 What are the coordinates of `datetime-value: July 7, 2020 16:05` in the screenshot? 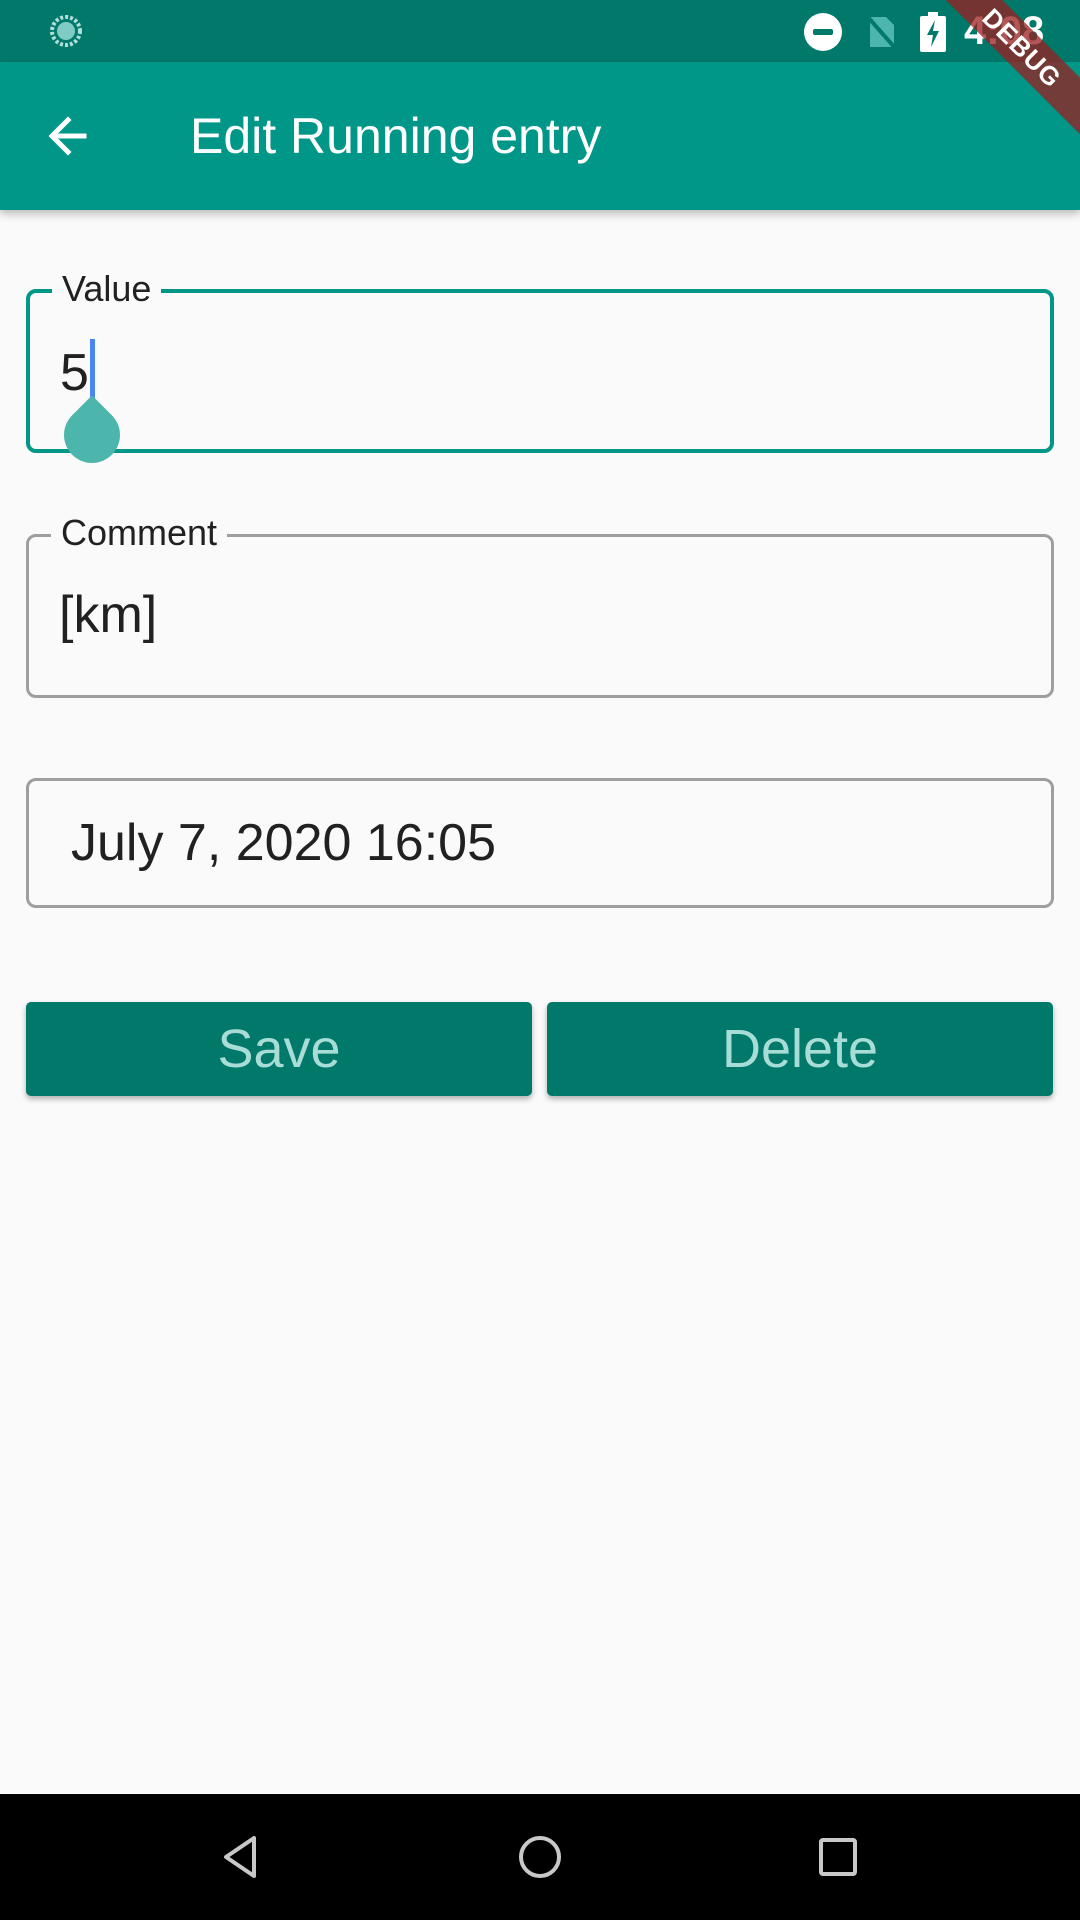 It's located at (283, 843).